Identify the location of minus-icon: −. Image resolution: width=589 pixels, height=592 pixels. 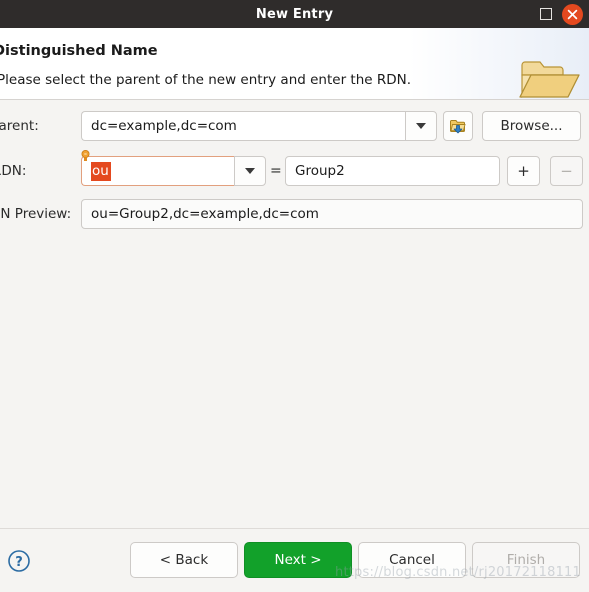
(566, 170).